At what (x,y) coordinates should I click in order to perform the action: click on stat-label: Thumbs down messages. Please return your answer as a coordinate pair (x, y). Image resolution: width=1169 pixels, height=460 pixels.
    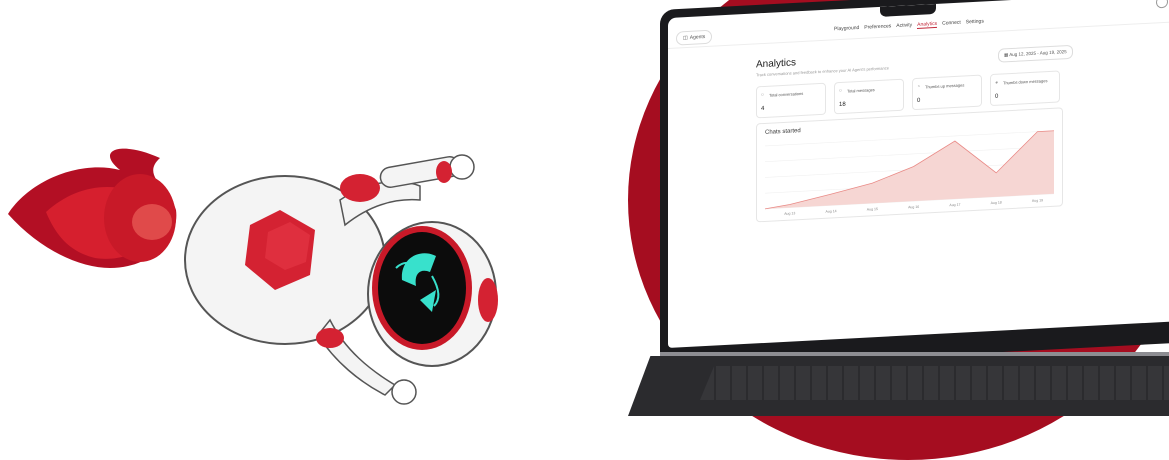
    Looking at the image, I should click on (1025, 82).